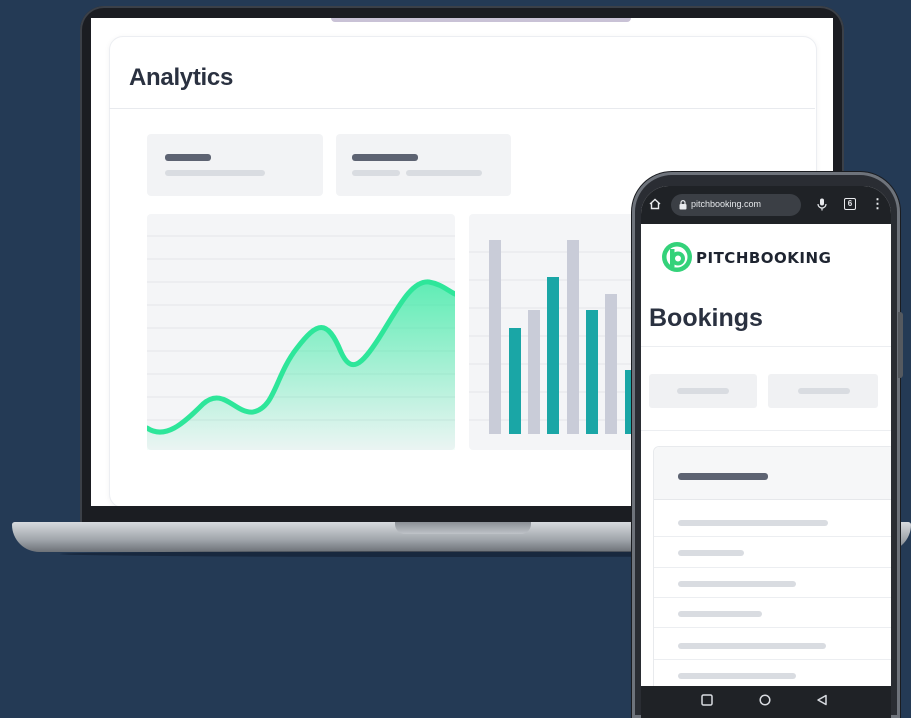 The width and height of the screenshot is (911, 718). I want to click on address-bar: pitchbooking.com, so click(736, 205).